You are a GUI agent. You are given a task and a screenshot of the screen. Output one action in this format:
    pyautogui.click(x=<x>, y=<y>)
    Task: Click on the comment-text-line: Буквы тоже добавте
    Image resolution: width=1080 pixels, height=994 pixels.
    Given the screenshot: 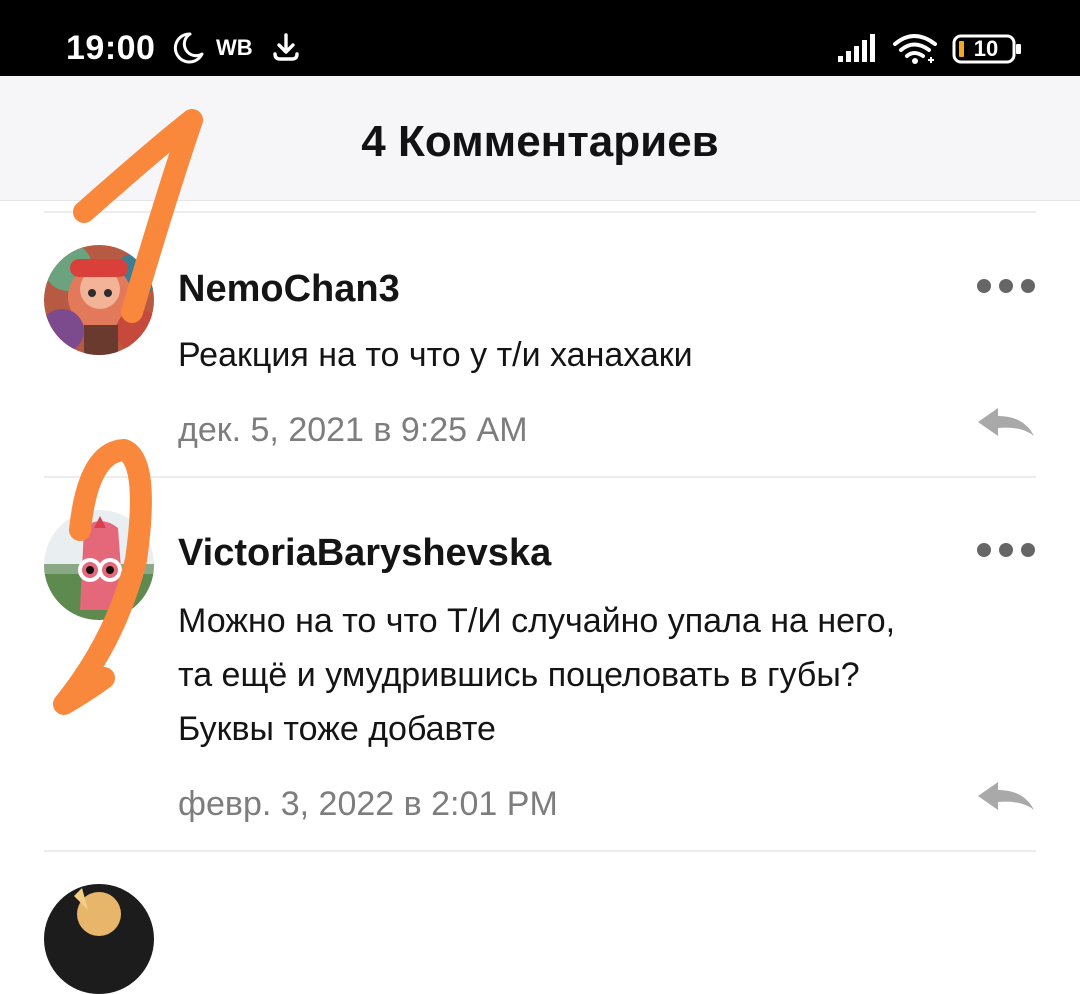 What is the action you would take?
    pyautogui.click(x=337, y=729)
    